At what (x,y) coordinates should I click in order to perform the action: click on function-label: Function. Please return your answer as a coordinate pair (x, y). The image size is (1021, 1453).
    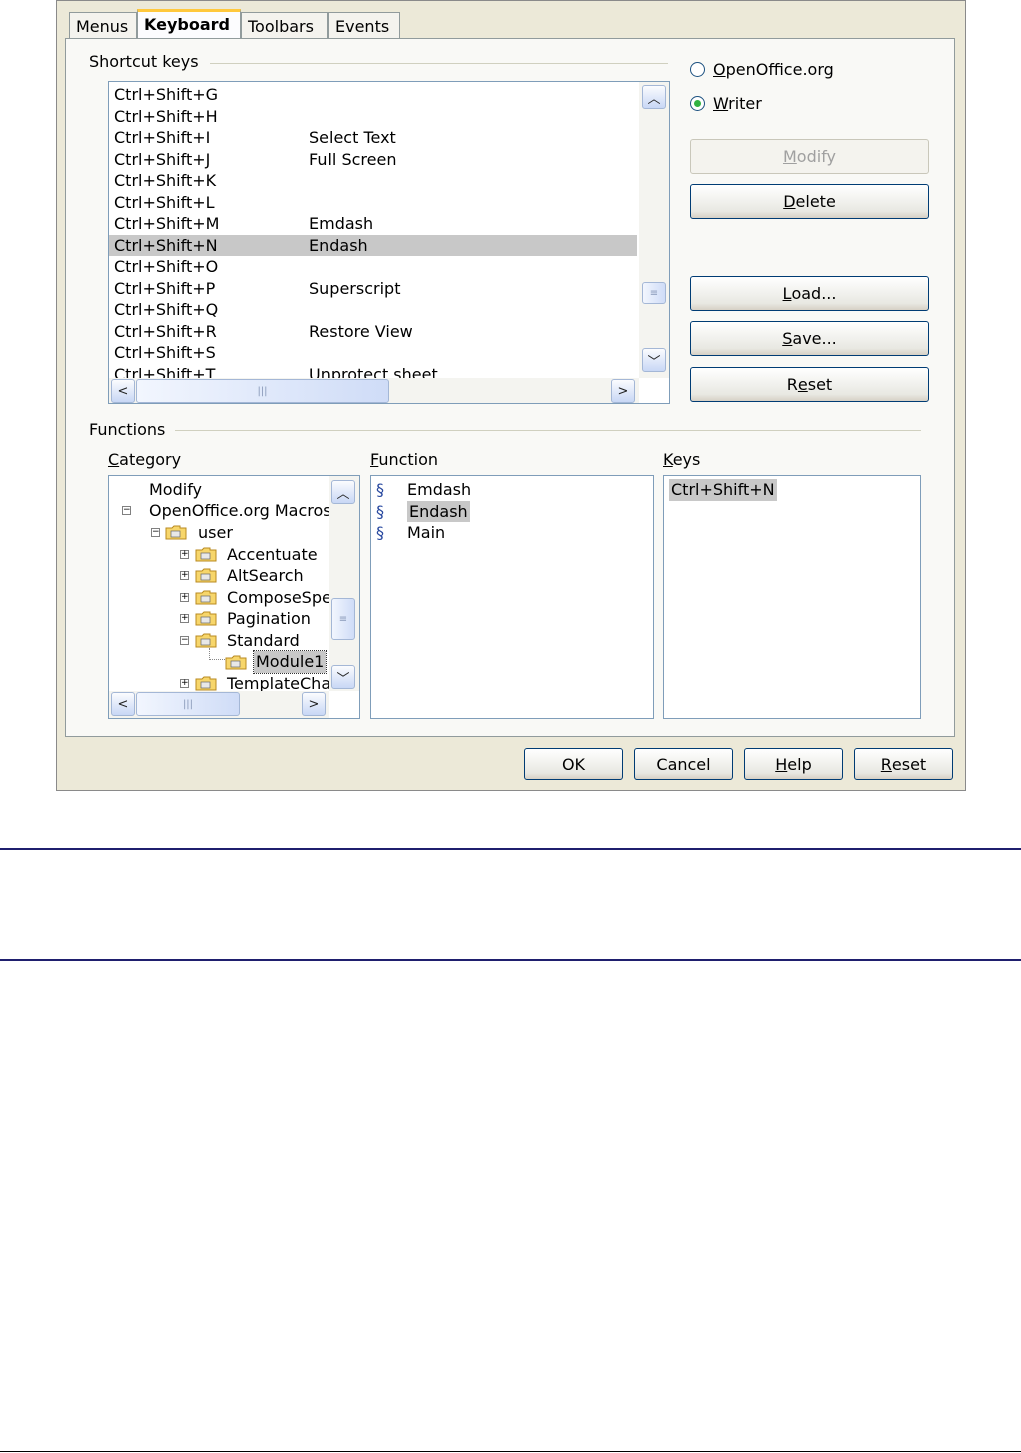
    Looking at the image, I should click on (404, 459).